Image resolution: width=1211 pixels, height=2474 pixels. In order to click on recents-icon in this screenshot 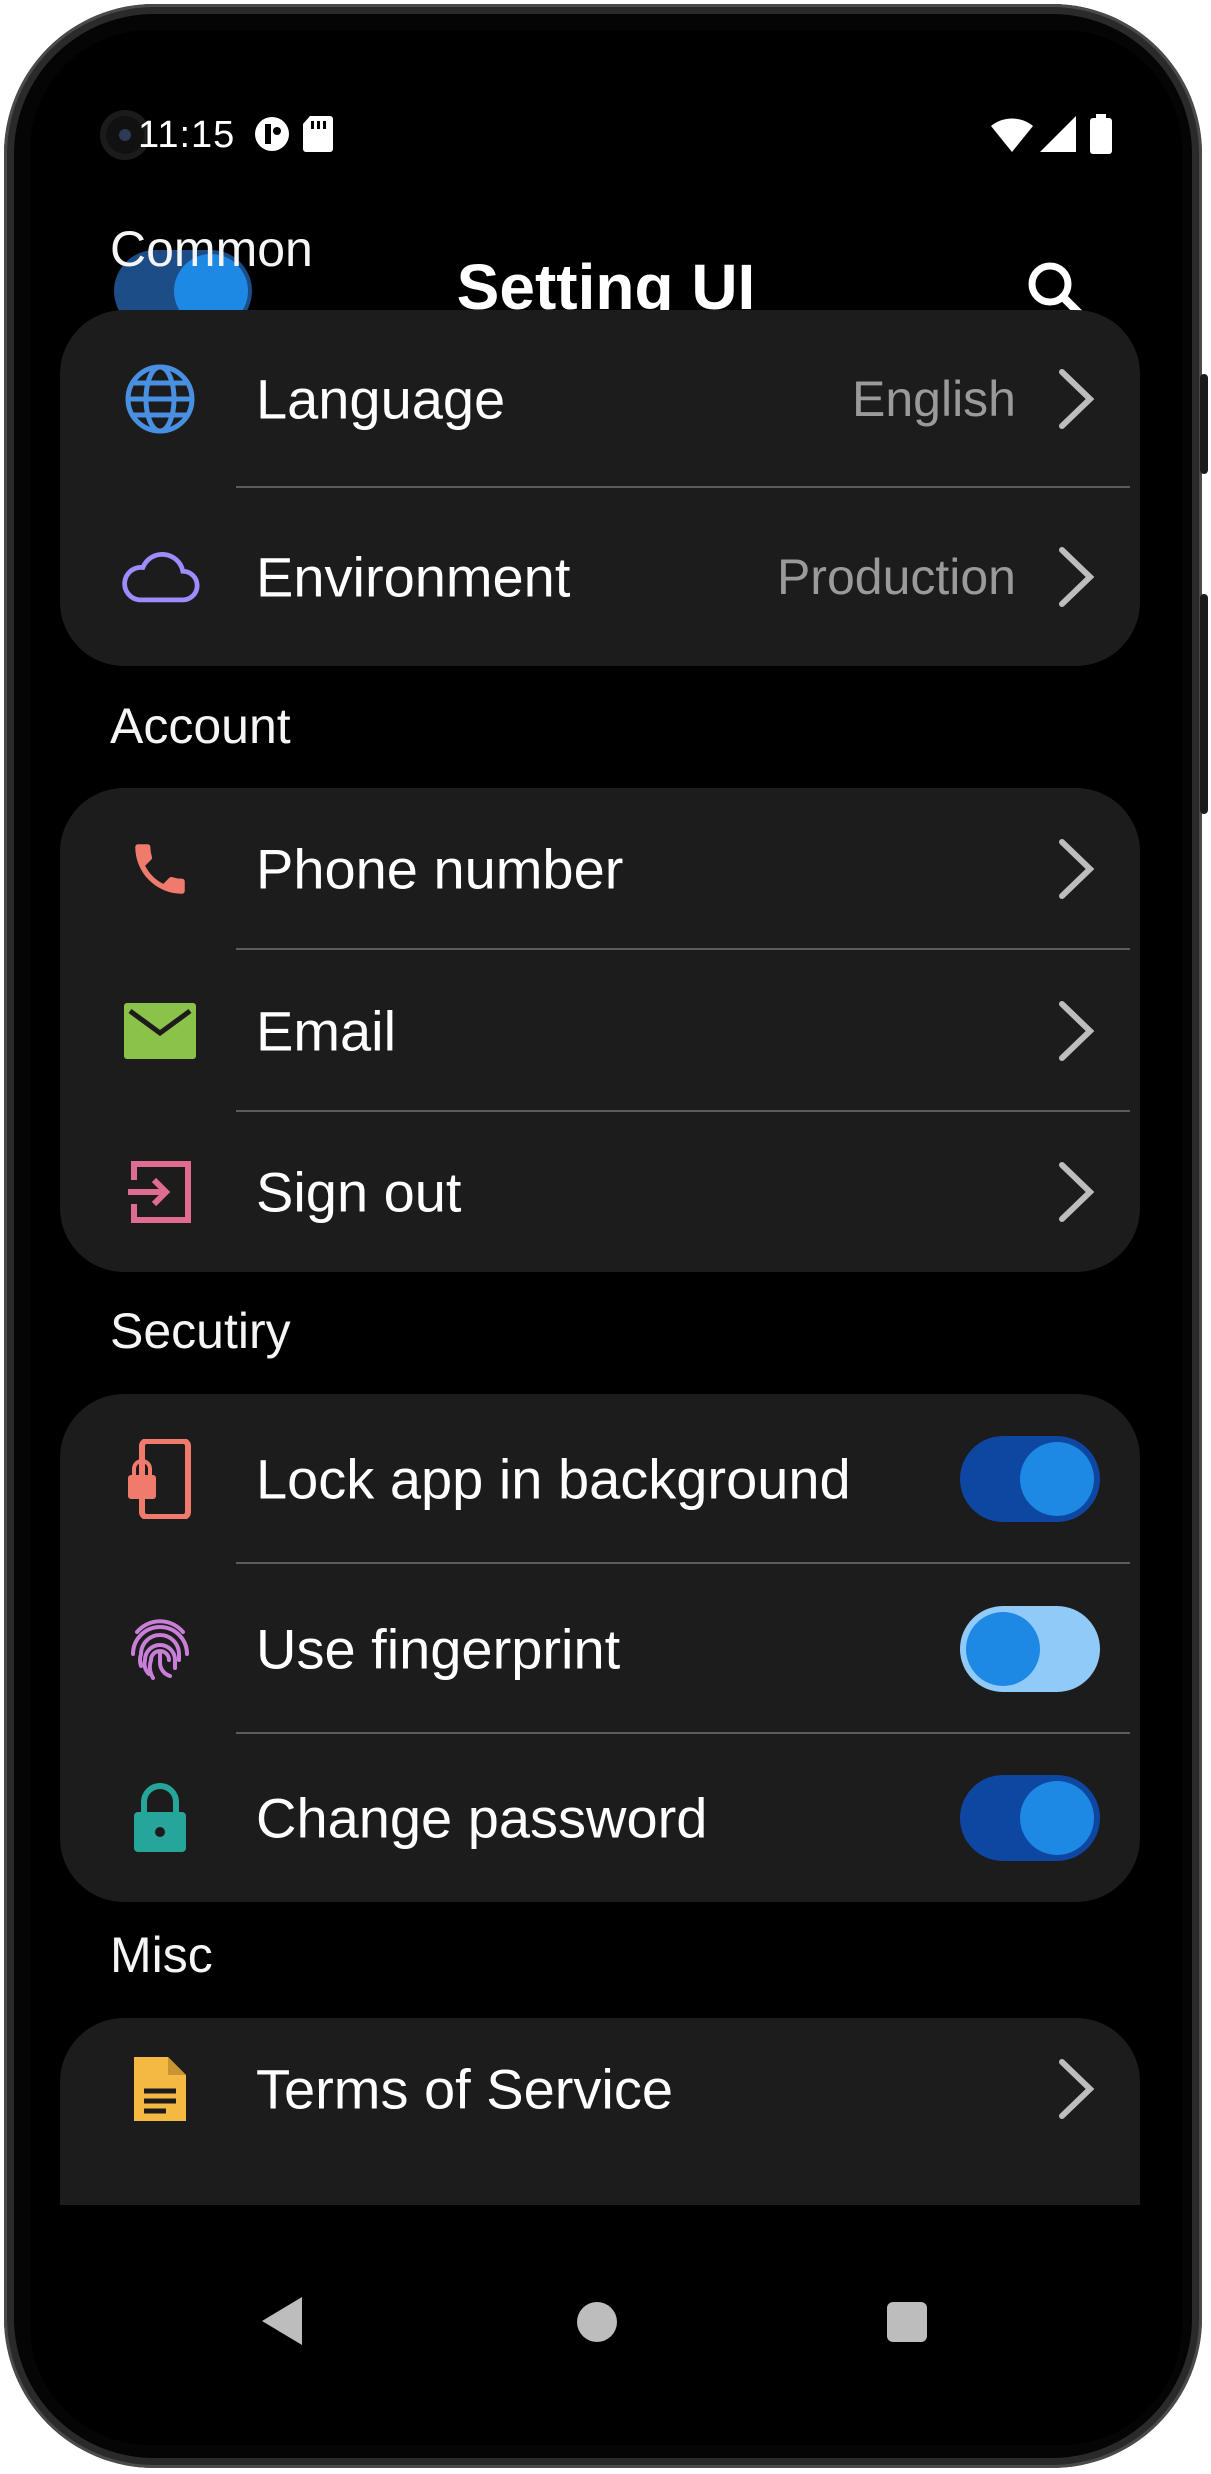, I will do `click(907, 2322)`.